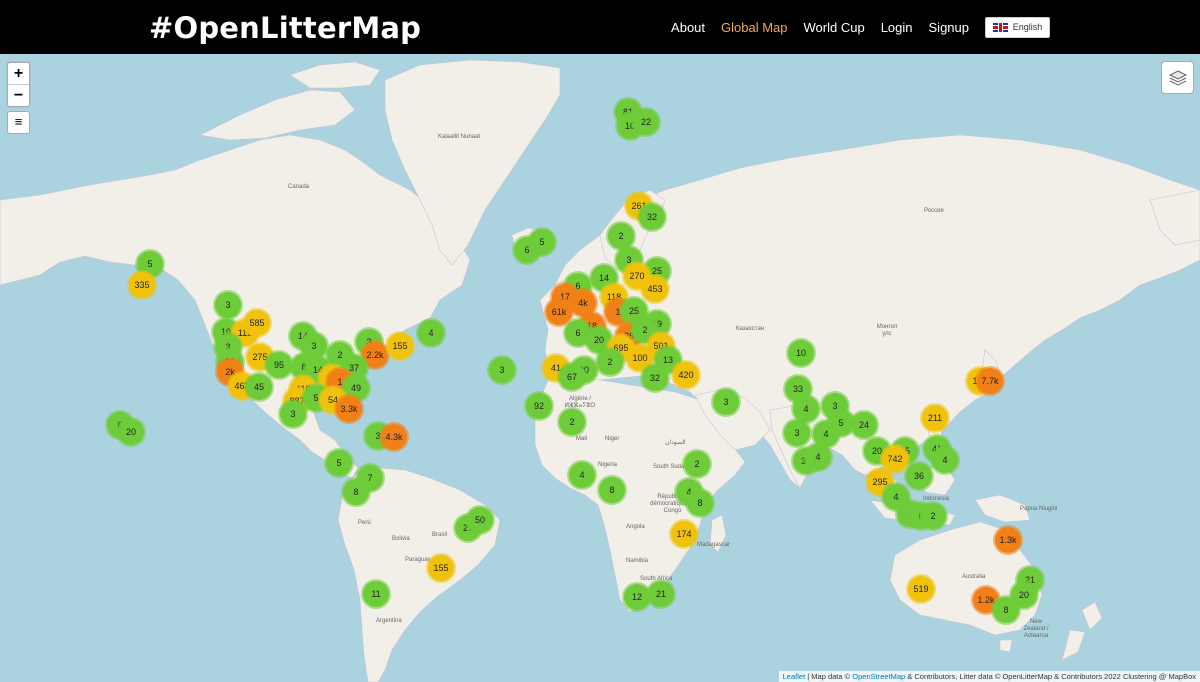 The image size is (1200, 682). Describe the element at coordinates (637, 597) in the screenshot. I see `litter-cluster-marker: 12` at that location.